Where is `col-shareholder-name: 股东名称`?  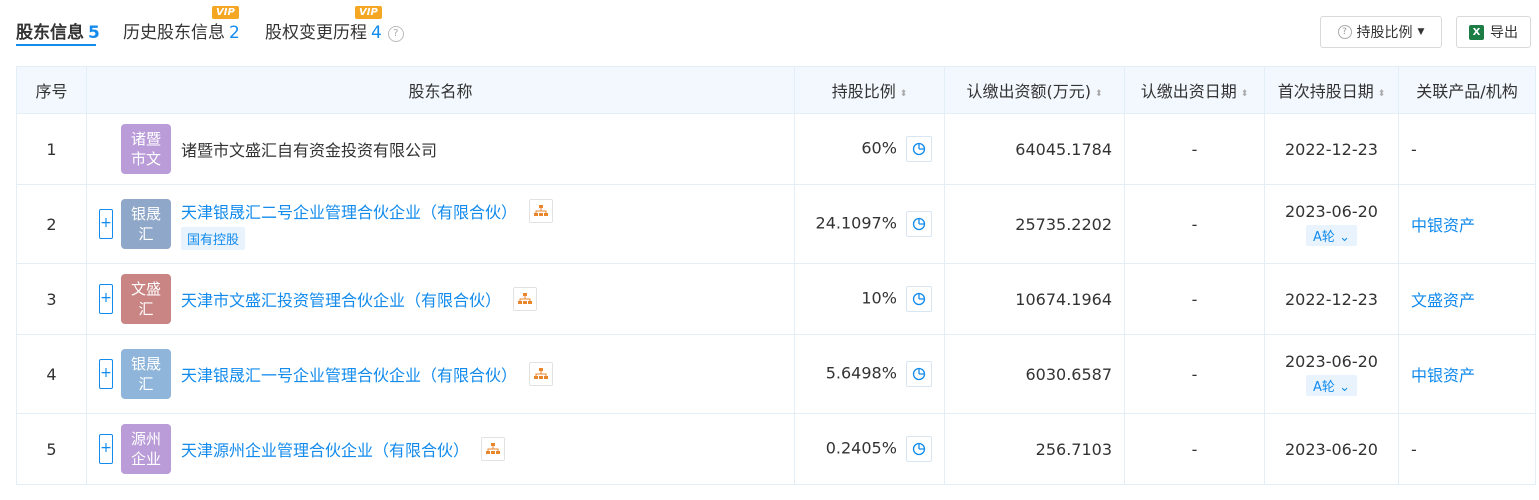
col-shareholder-name: 股东名称 is located at coordinates (440, 90).